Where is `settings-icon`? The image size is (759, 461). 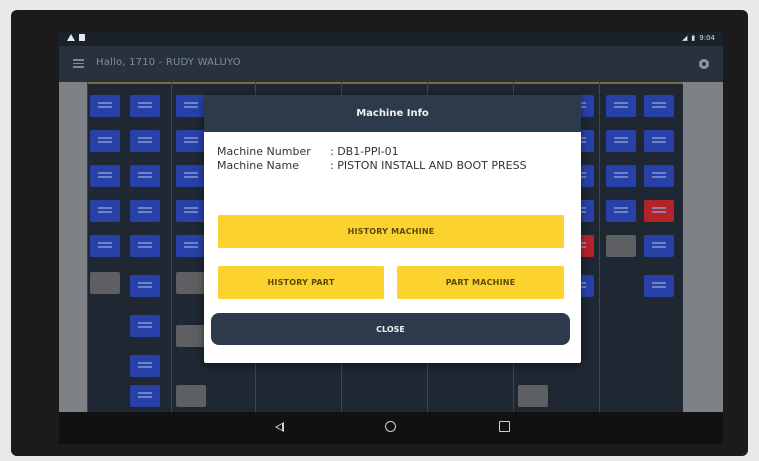
settings-icon is located at coordinates (704, 64).